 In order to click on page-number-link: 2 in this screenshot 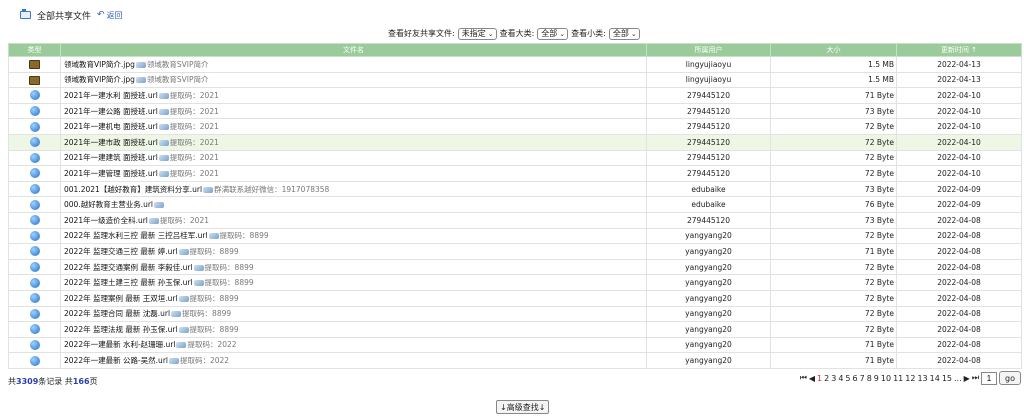, I will do `click(826, 378)`.